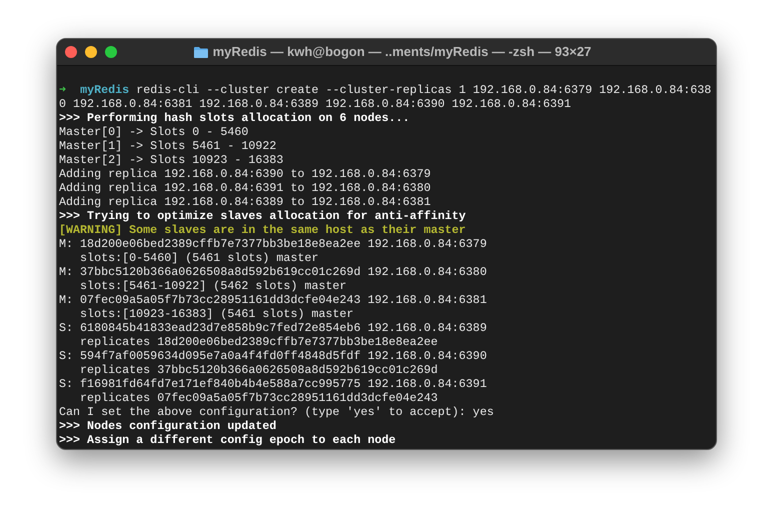  I want to click on prompt-directory: myRedis, so click(105, 90).